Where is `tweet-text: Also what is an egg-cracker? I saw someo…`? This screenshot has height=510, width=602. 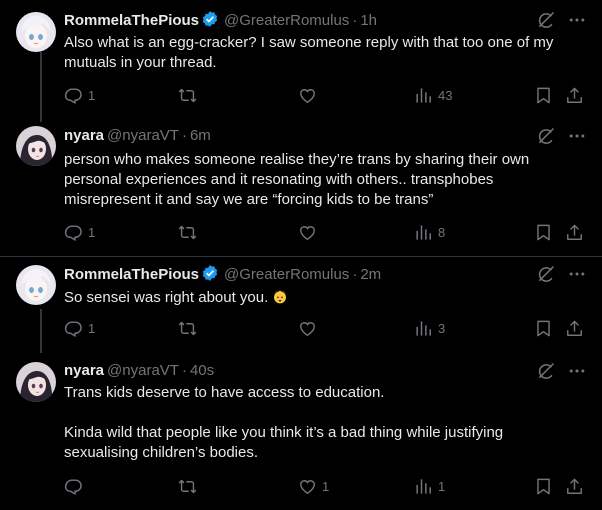 tweet-text: Also what is an egg-cracker? I saw someo… is located at coordinates (311, 52).